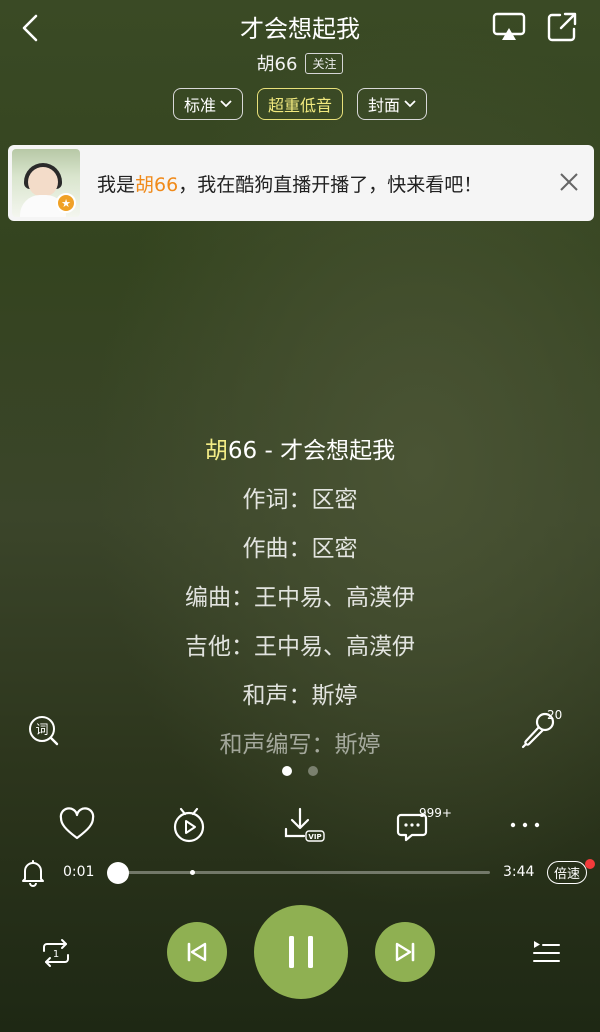 The height and width of the screenshot is (1032, 600). What do you see at coordinates (303, 872) in the screenshot?
I see `progress-track` at bounding box center [303, 872].